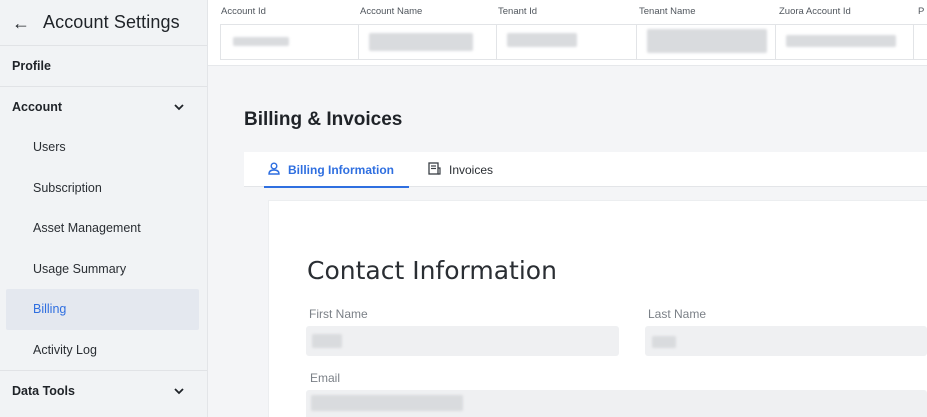 This screenshot has height=417, width=927. What do you see at coordinates (471, 169) in the screenshot?
I see `tab-label: Invoices` at bounding box center [471, 169].